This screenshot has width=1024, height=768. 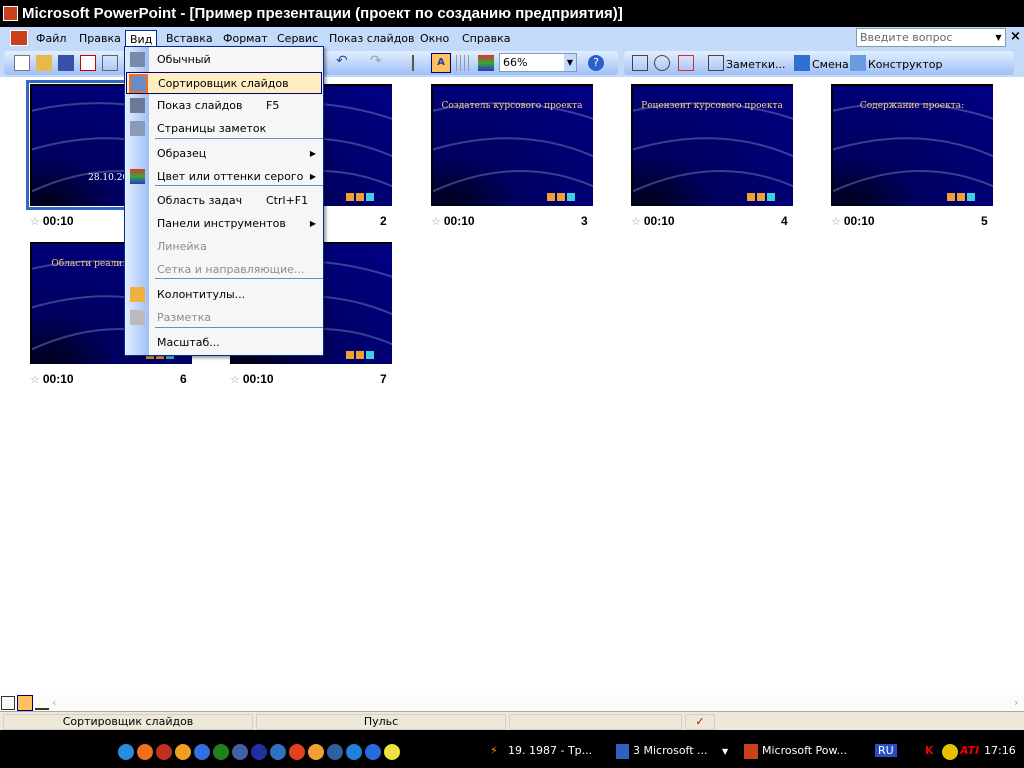 What do you see at coordinates (372, 38) in the screenshot?
I see `menu-slideshow: Показ слайдов` at bounding box center [372, 38].